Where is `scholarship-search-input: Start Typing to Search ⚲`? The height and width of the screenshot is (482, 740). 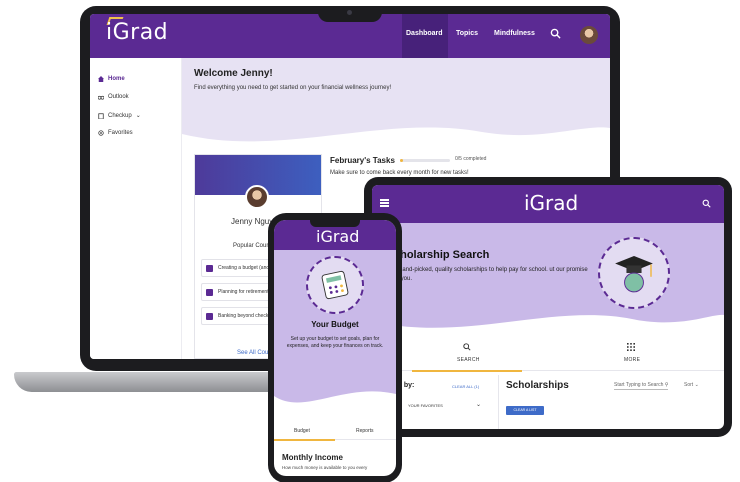 scholarship-search-input: Start Typing to Search ⚲ is located at coordinates (641, 386).